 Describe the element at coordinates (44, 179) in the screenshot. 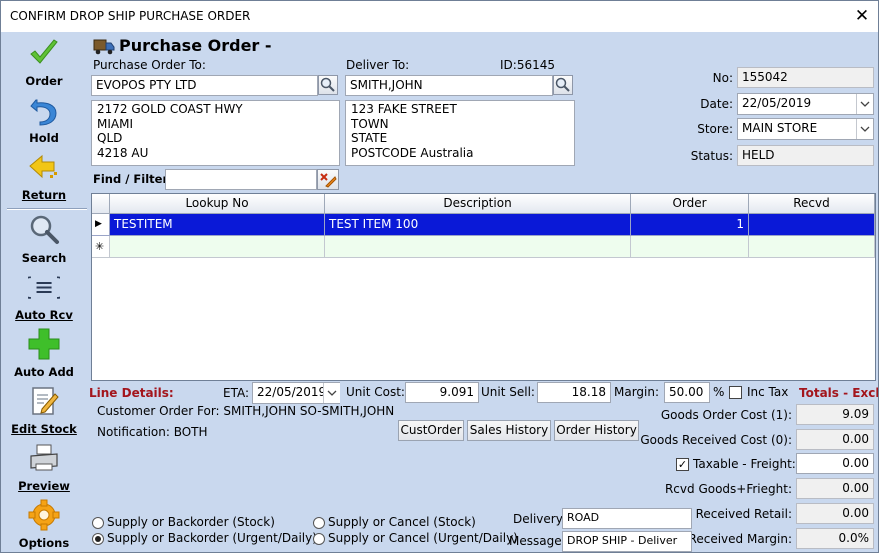

I see `return-button: Return` at that location.